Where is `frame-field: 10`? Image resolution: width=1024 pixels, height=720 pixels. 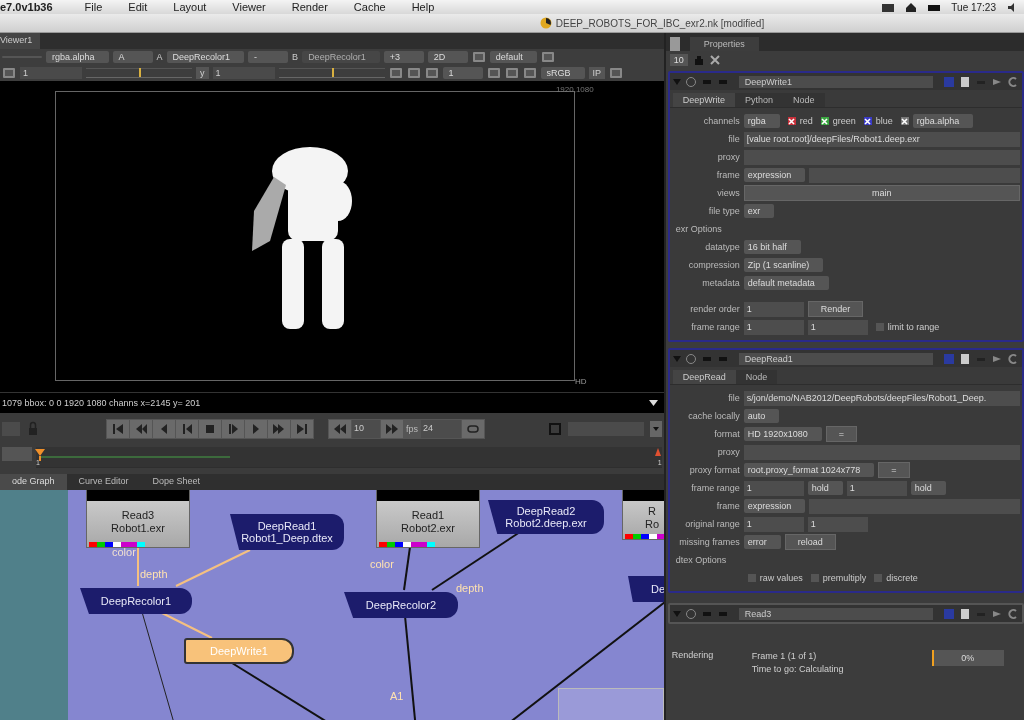
frame-field: 10 is located at coordinates (366, 429).